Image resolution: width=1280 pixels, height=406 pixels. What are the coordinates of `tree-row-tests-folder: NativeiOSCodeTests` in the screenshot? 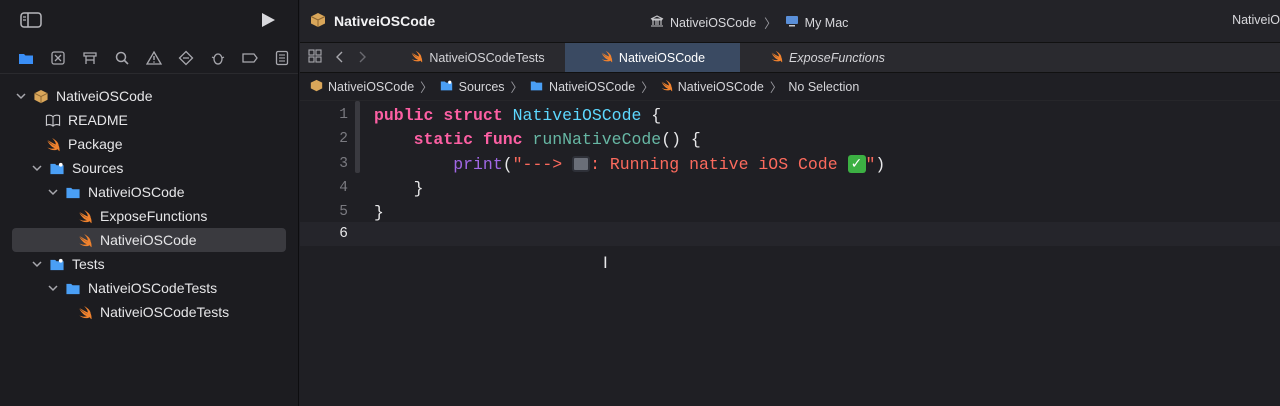 It's located at (149, 288).